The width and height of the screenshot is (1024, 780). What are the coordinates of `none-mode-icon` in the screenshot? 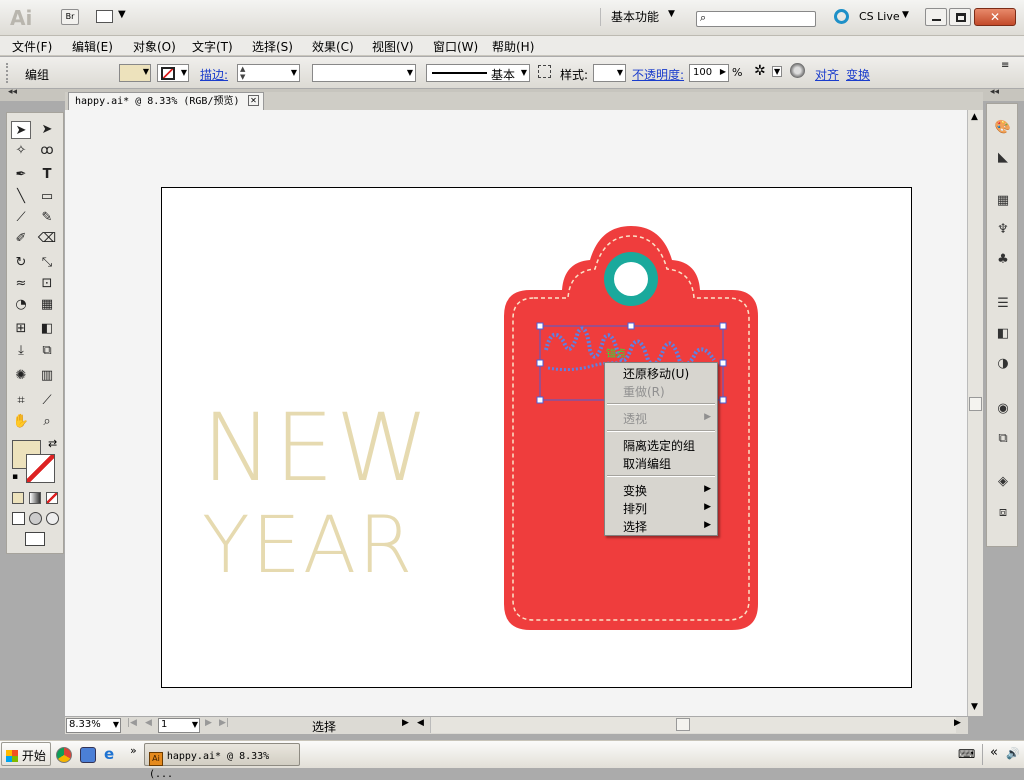 It's located at (52, 498).